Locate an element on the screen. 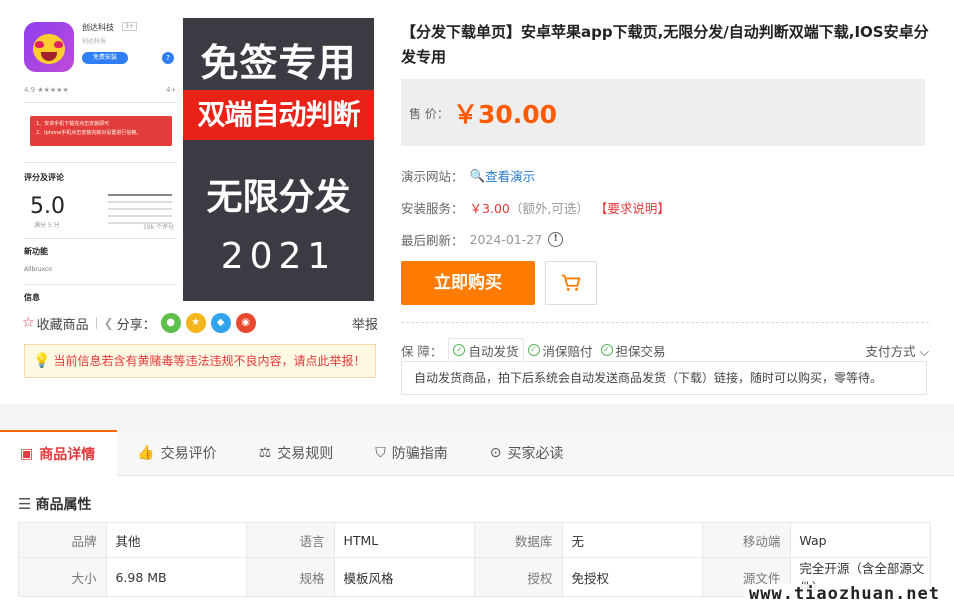 The height and width of the screenshot is (608, 954). section-gap is located at coordinates (477, 417).